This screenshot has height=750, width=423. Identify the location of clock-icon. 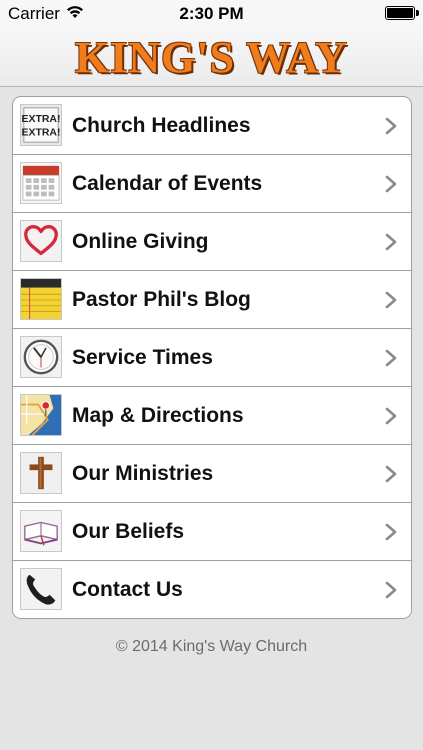
(41, 357).